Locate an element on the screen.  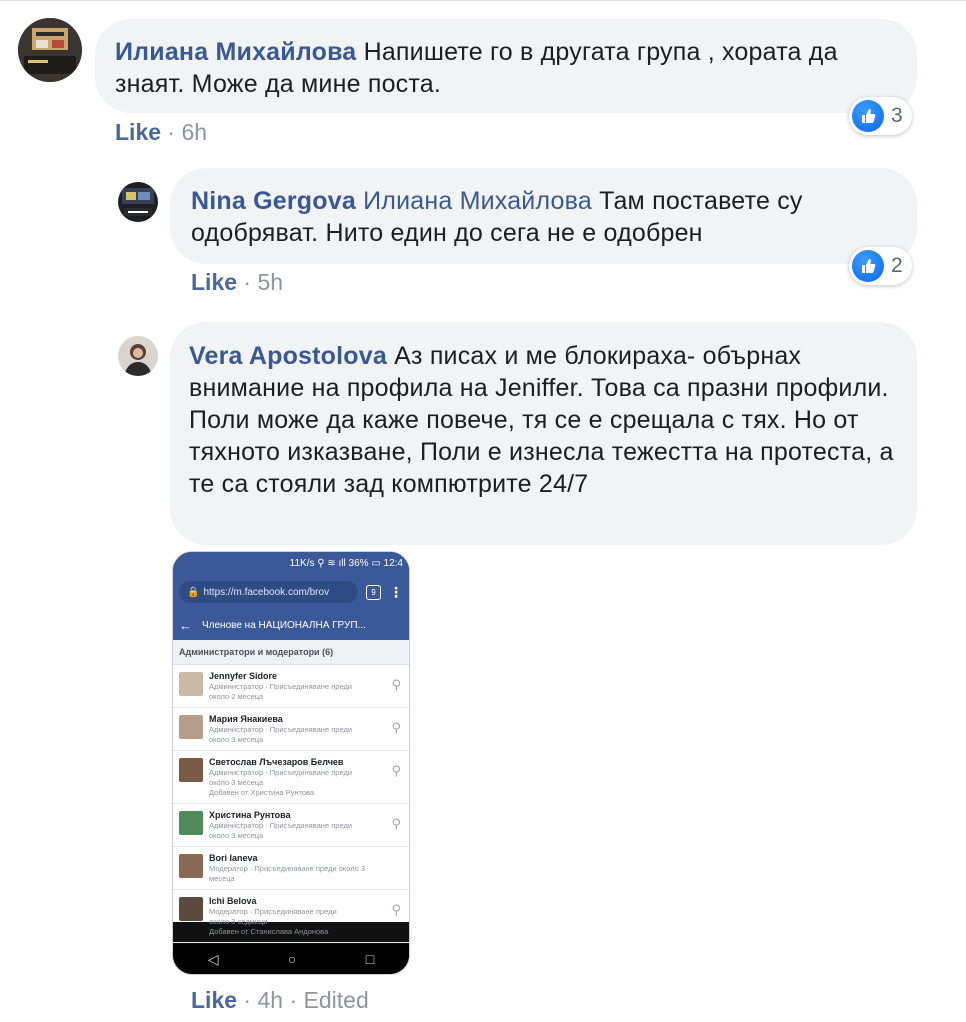
member-detail: месеца is located at coordinates (222, 878).